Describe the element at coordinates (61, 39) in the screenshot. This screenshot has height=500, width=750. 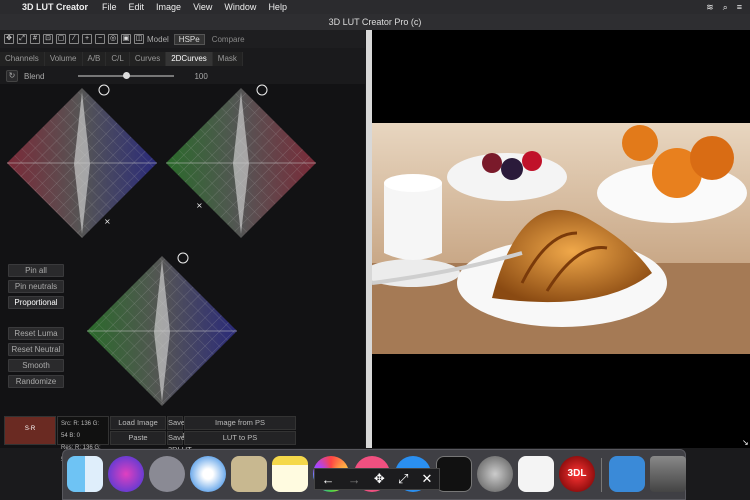
I see `select-icon: ▢` at that location.